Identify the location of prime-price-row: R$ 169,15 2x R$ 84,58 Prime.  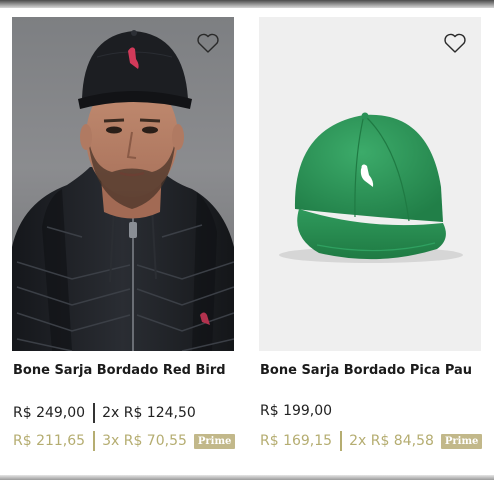
(371, 441).